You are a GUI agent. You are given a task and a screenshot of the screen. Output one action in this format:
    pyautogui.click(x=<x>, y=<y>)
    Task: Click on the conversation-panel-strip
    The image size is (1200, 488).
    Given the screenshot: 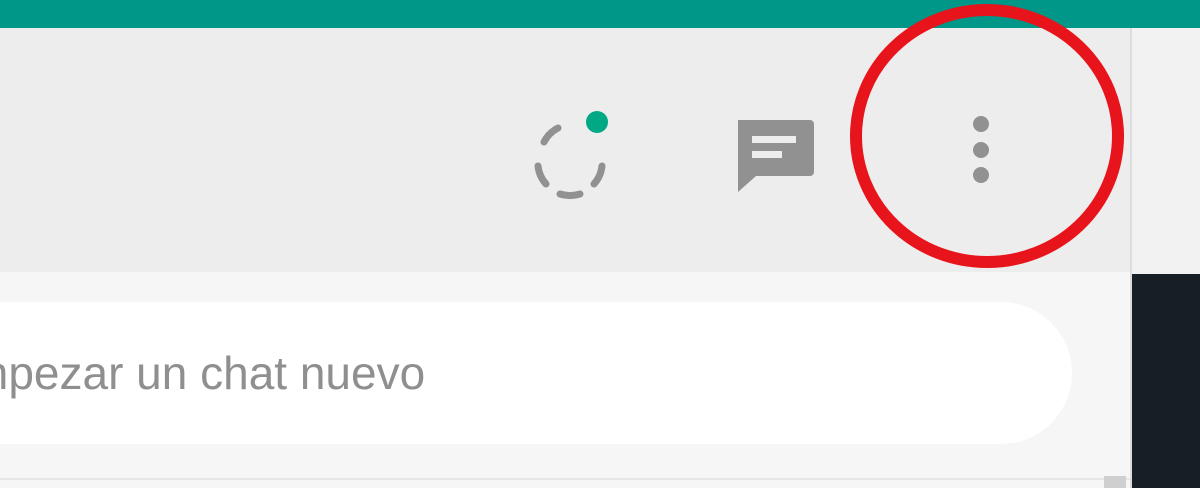 What is the action you would take?
    pyautogui.click(x=1166, y=381)
    